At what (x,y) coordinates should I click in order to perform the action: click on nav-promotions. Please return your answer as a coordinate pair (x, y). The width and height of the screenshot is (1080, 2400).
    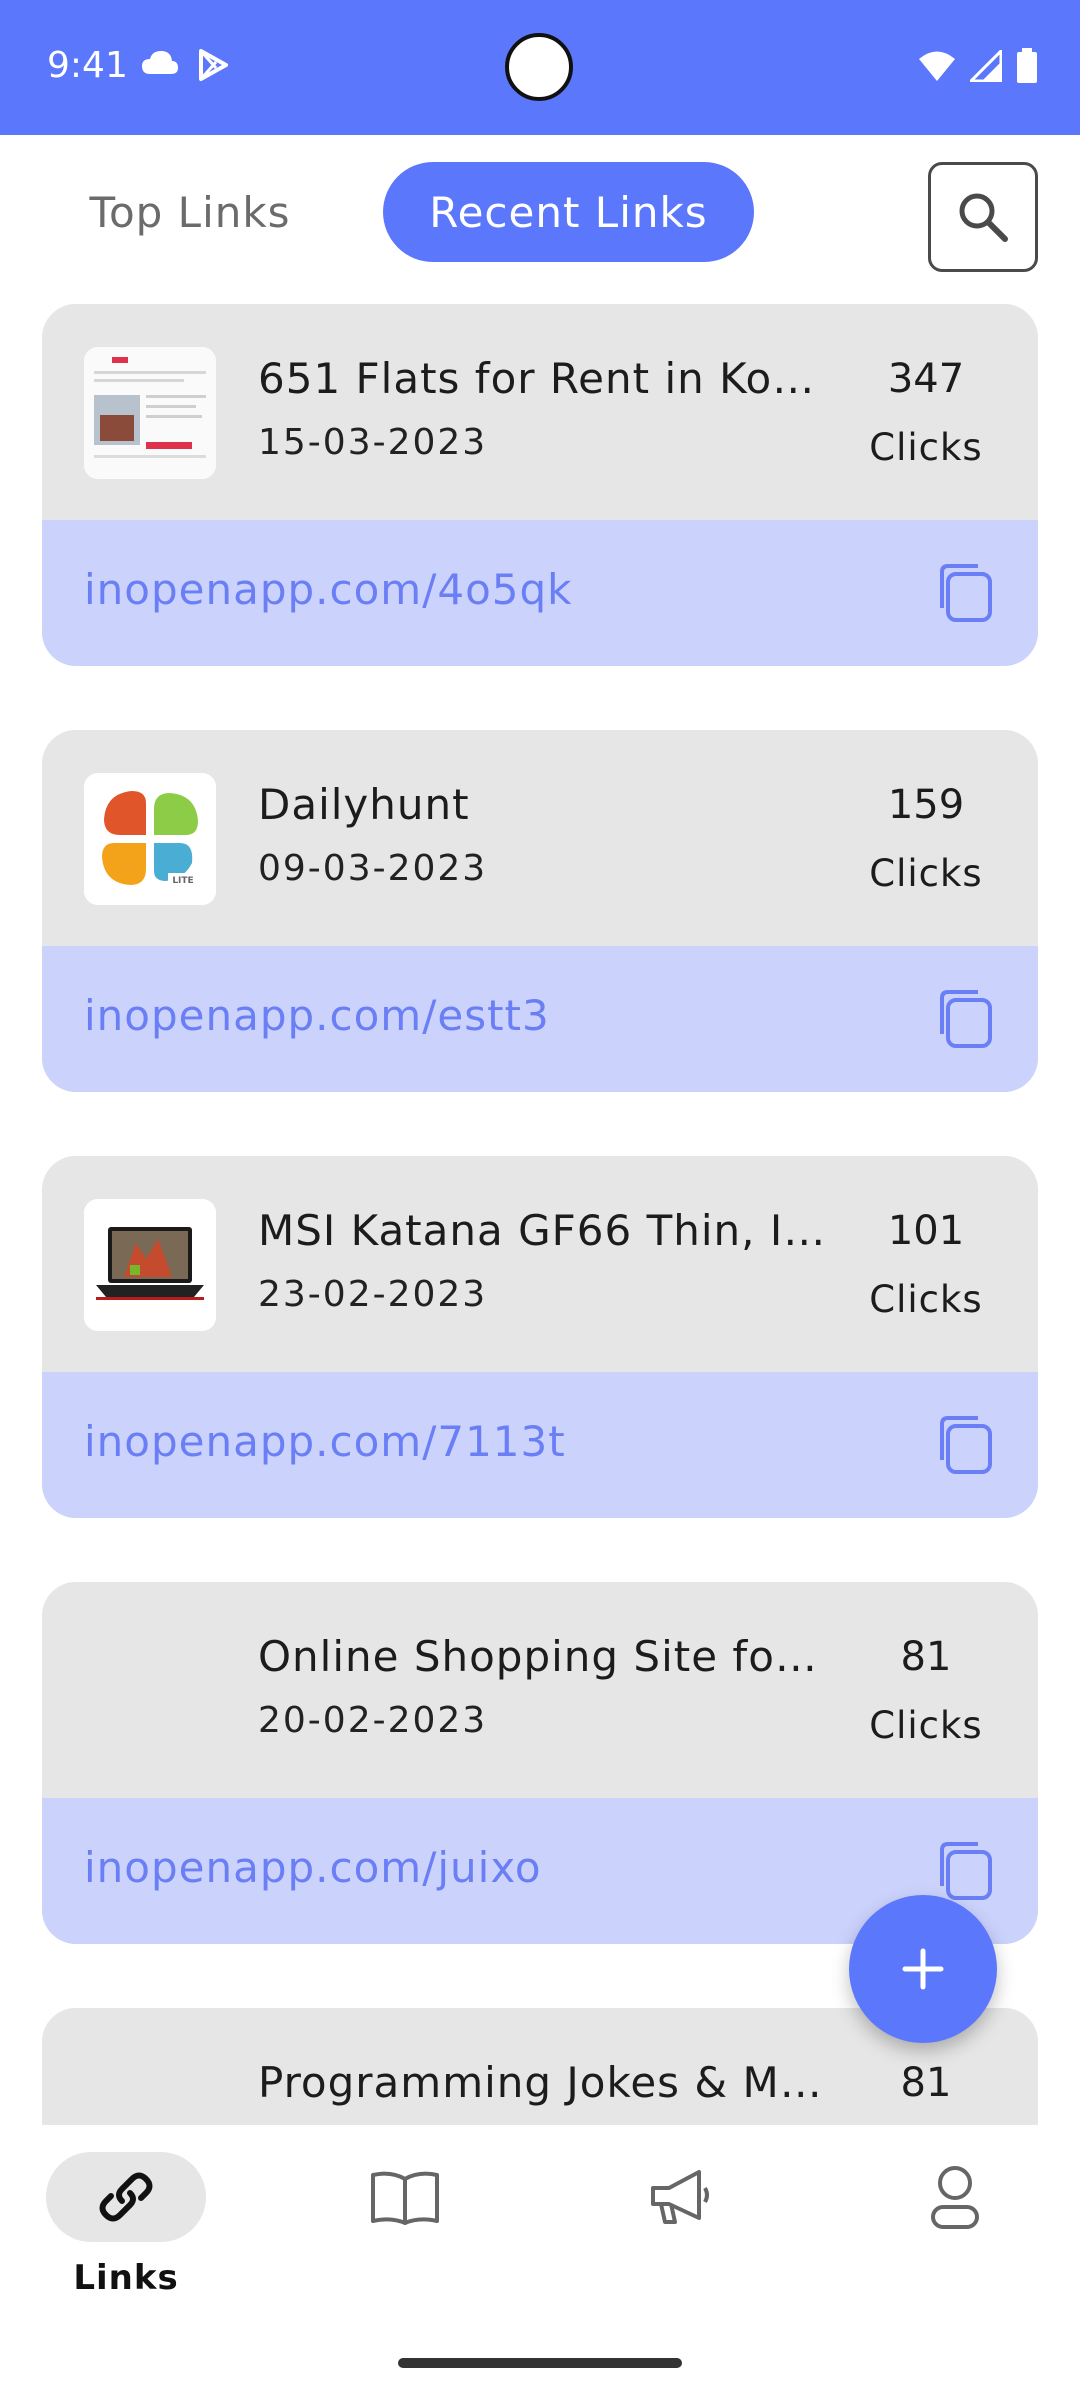
    Looking at the image, I should click on (680, 2197).